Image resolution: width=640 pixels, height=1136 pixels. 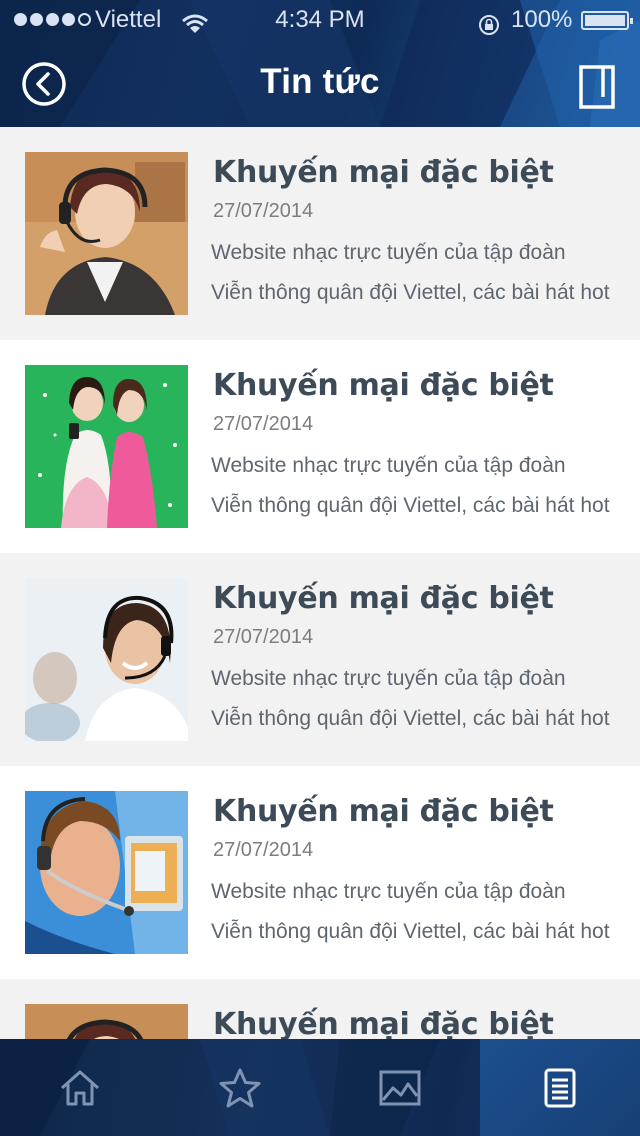 I want to click on header: Viettel 4:34 PM 100% Tin tức, so click(x=320, y=63).